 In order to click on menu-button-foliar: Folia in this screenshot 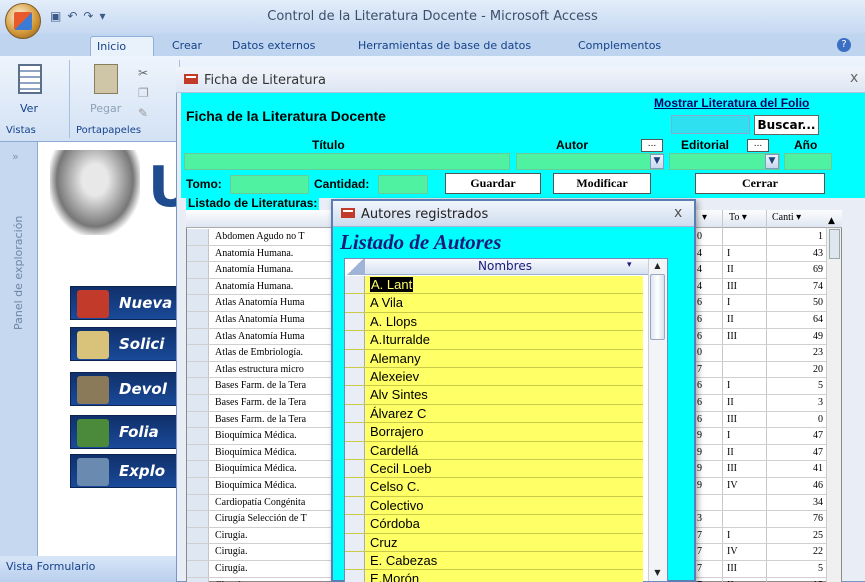, I will do `click(126, 432)`.